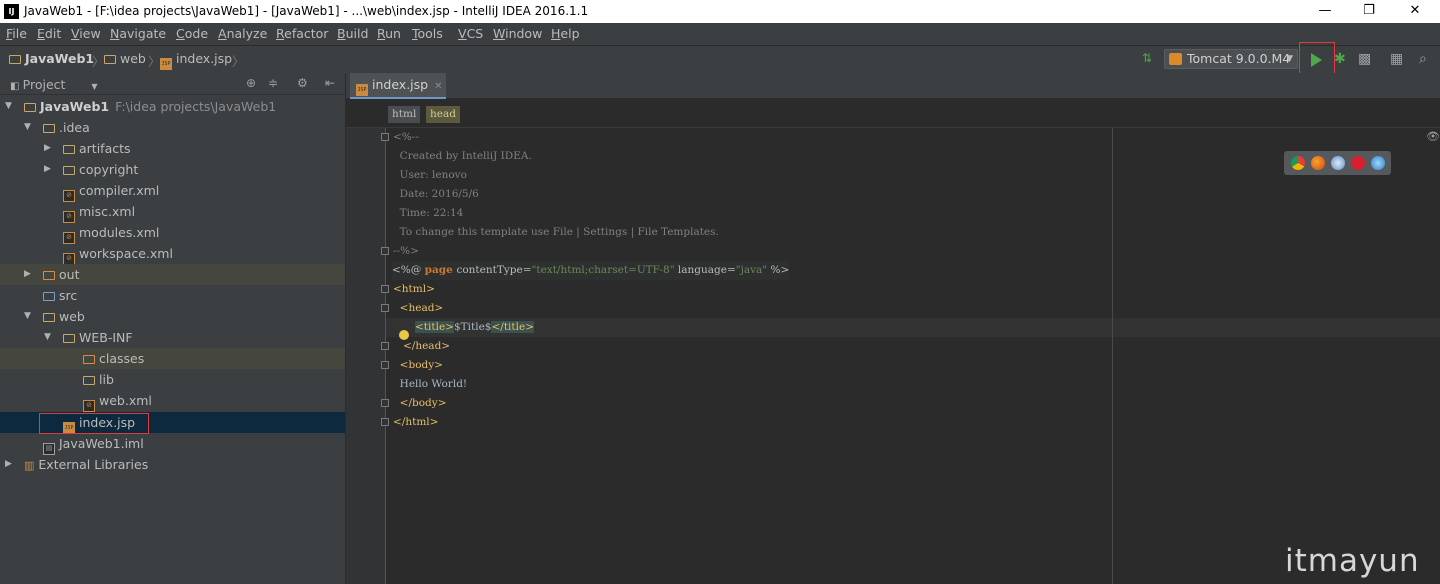 This screenshot has height=584, width=1440. Describe the element at coordinates (404, 114) in the screenshot. I see `tag-crumb-html: html` at that location.